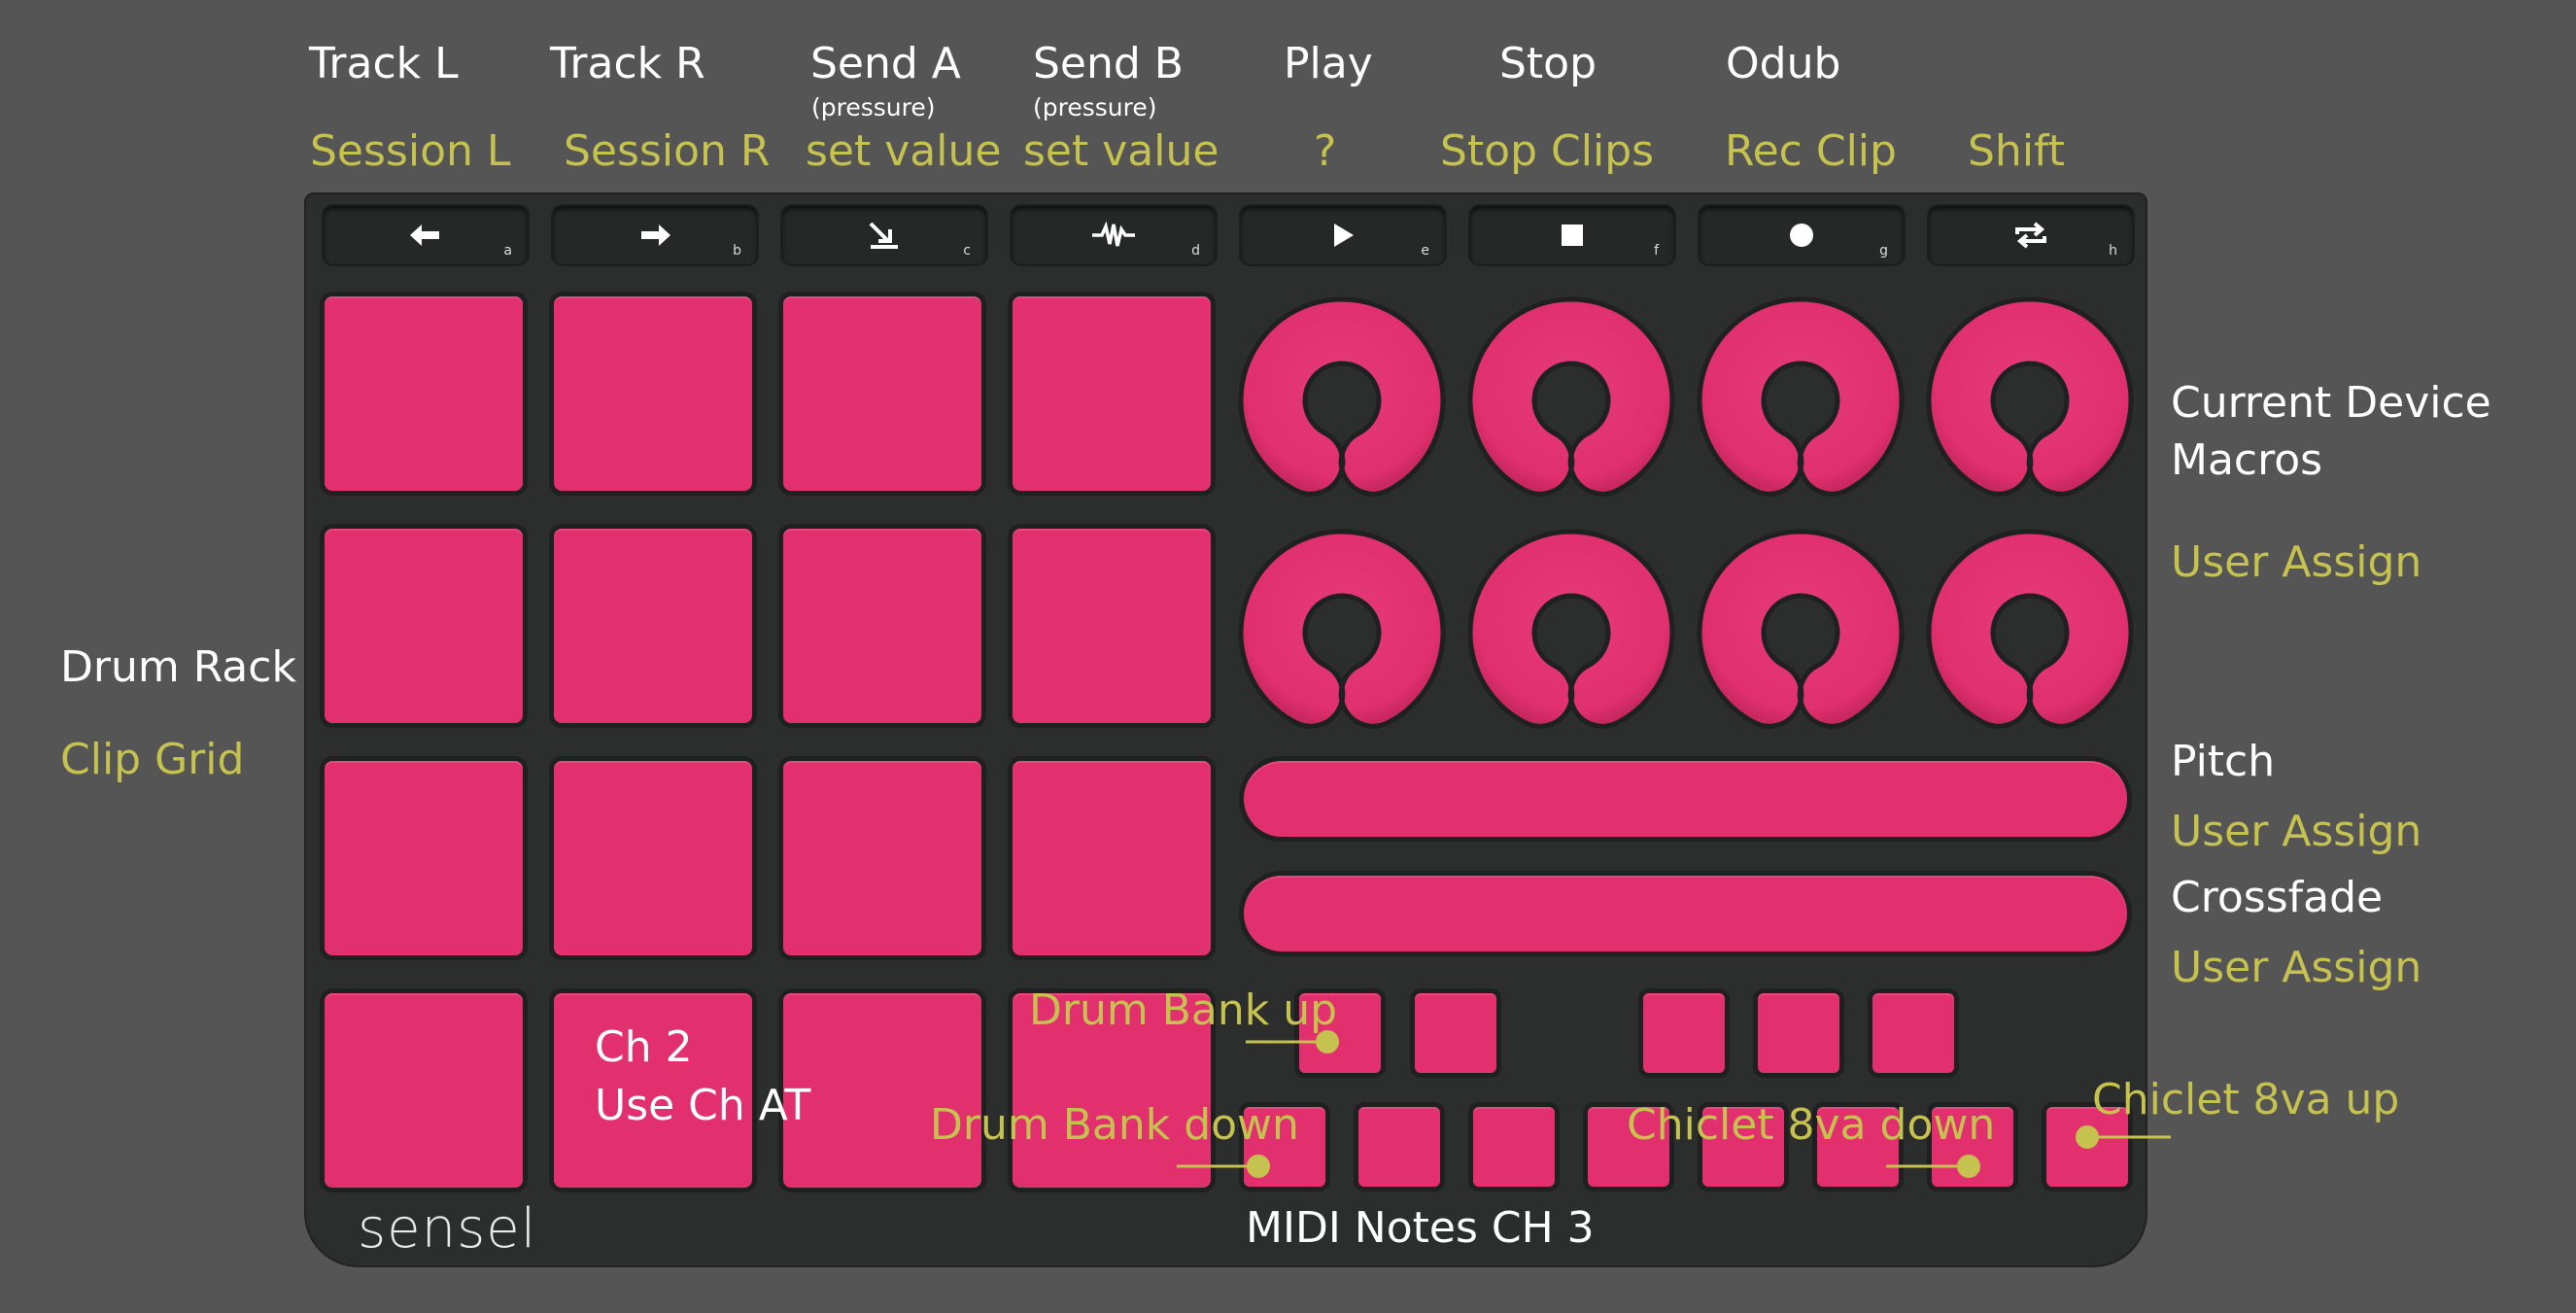 This screenshot has height=1313, width=2576. What do you see at coordinates (1811, 1125) in the screenshot?
I see `label-chiclet-8va-down: Chiclet 8va down` at bounding box center [1811, 1125].